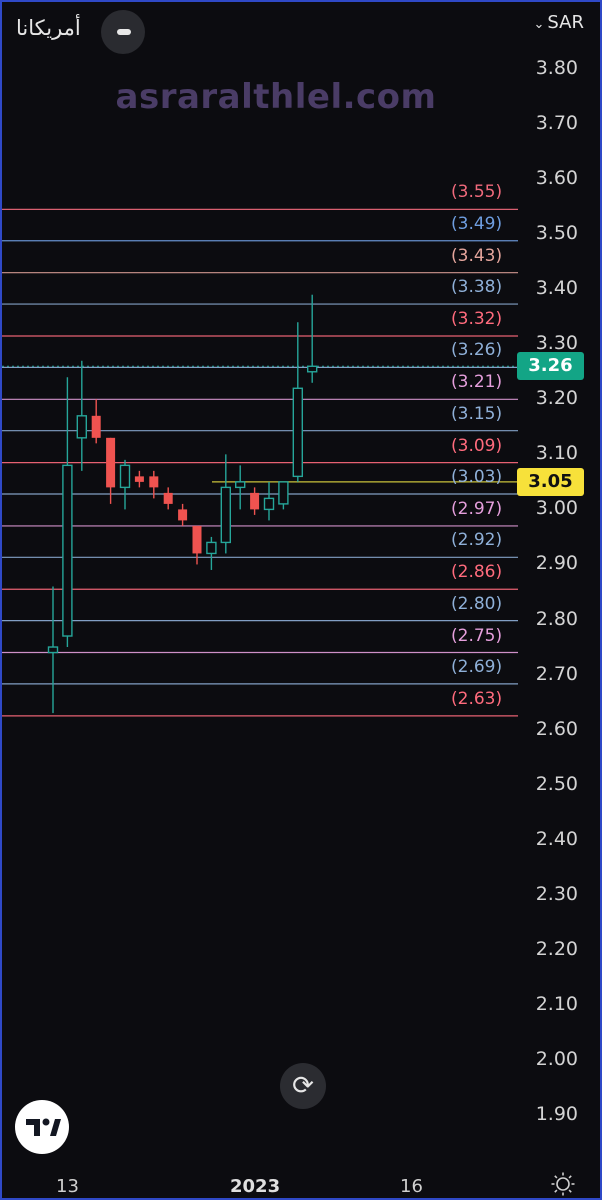 The image size is (602, 1200). I want to click on level-label: (2.86), so click(477, 572).